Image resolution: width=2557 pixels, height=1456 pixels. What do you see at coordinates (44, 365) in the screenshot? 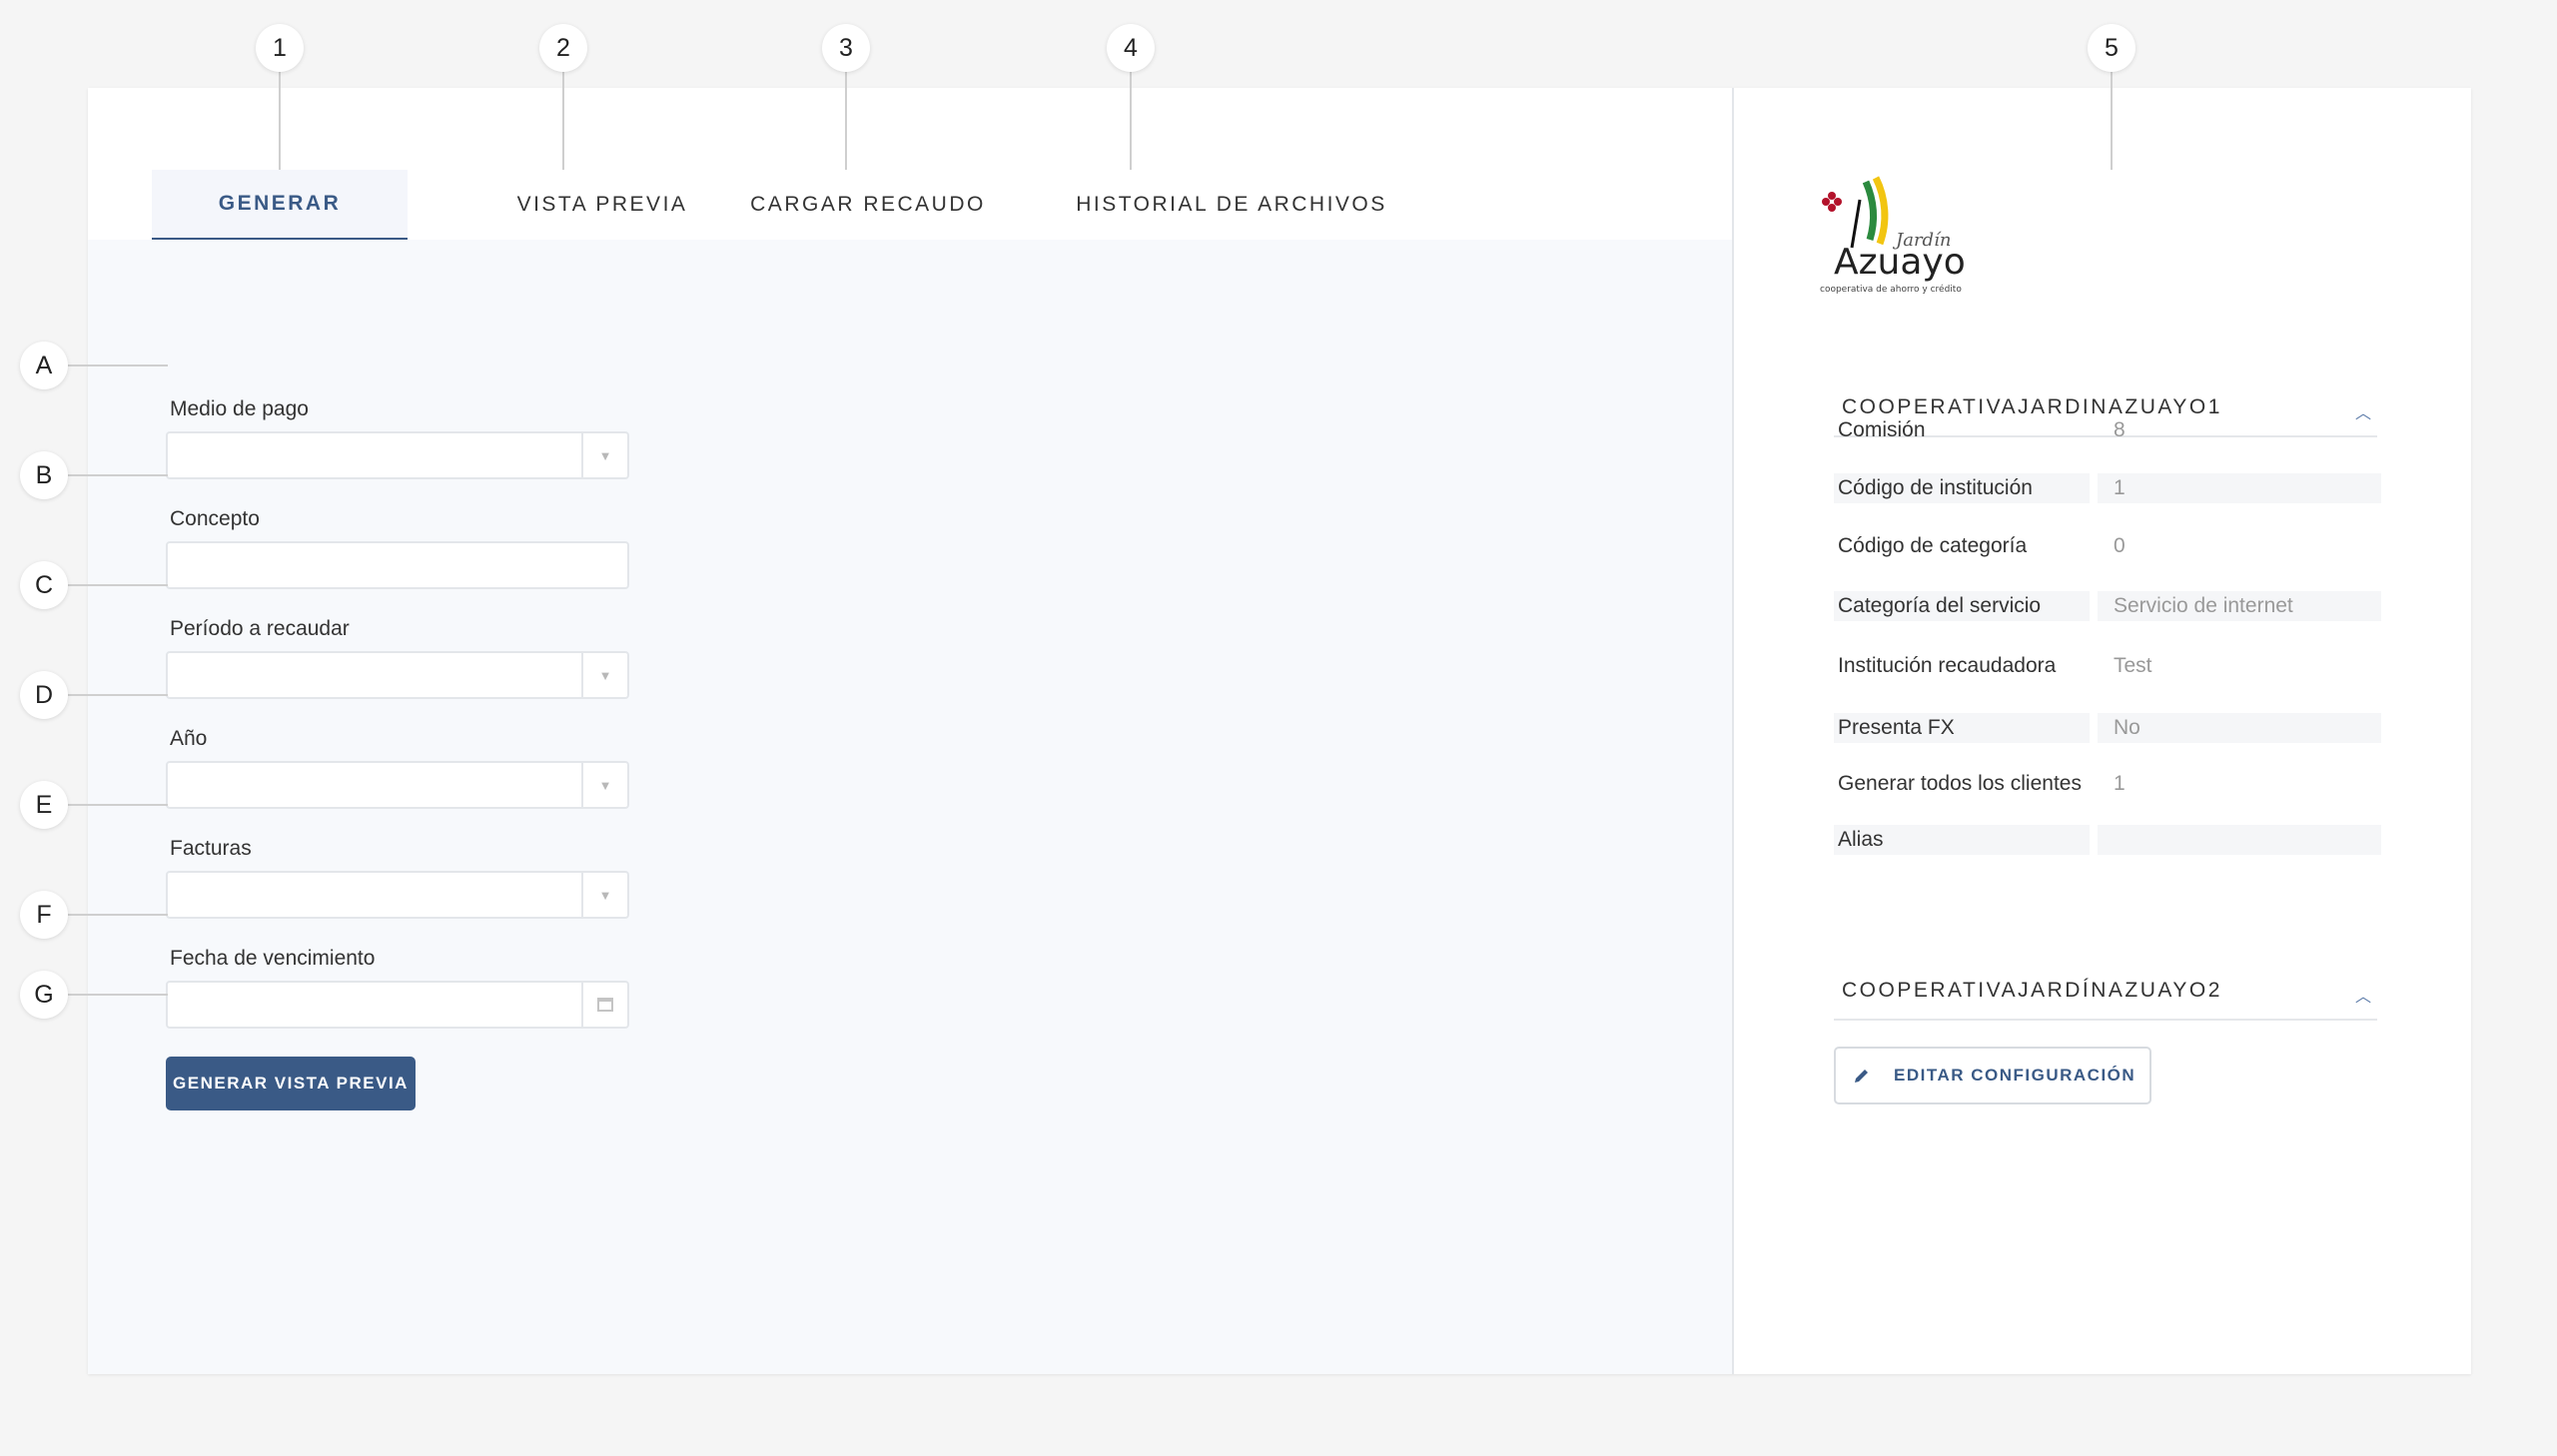
I see `callout-A: A` at bounding box center [44, 365].